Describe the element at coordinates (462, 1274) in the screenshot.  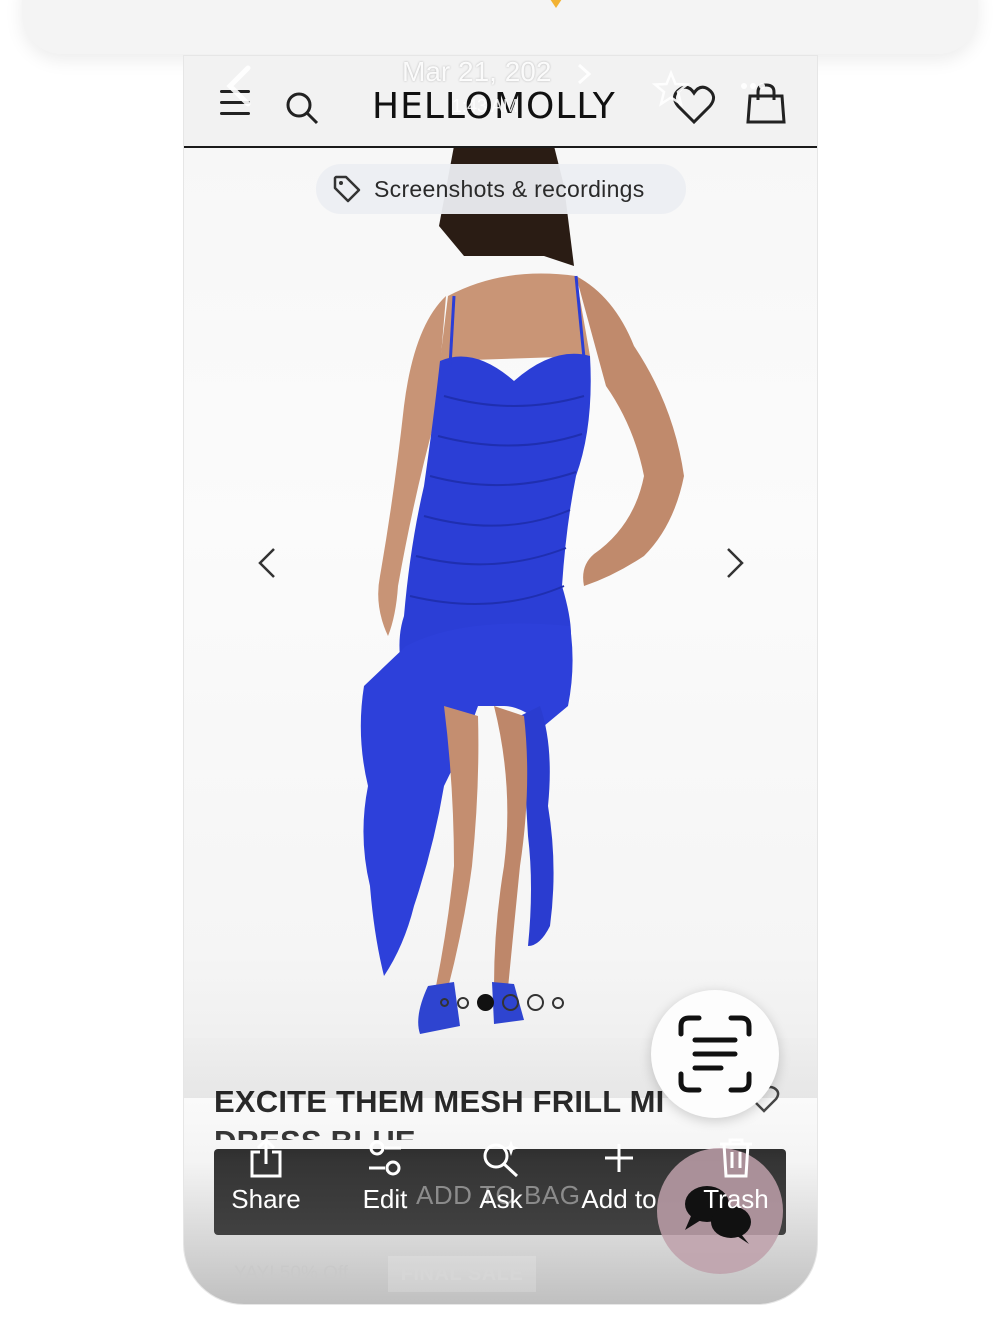
I see `final-sale-badge: FINAL SALE` at that location.